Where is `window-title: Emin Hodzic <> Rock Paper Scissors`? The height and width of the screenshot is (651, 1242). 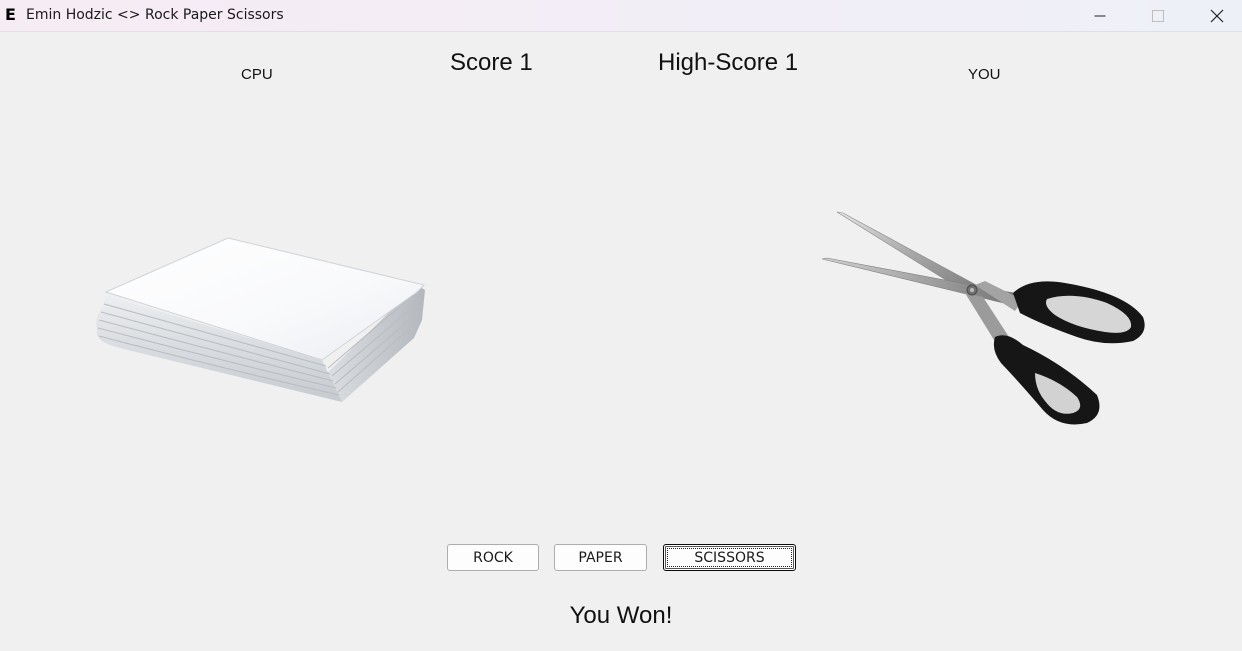 window-title: Emin Hodzic <> Rock Paper Scissors is located at coordinates (155, 15).